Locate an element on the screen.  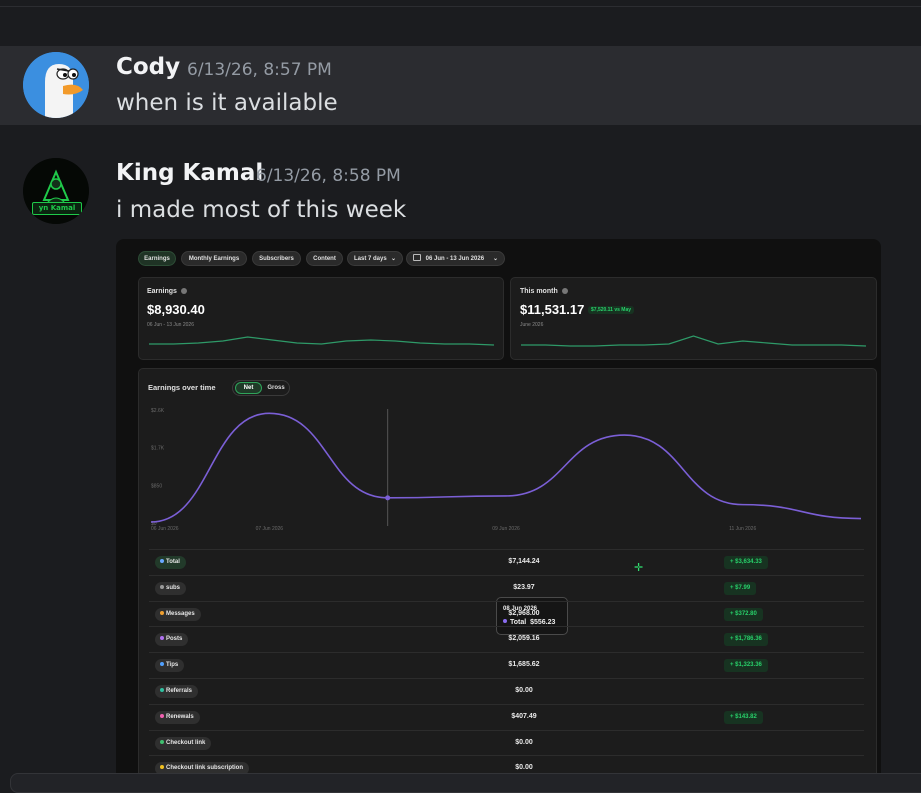
row-value: $7,144.24 is located at coordinates (524, 561).